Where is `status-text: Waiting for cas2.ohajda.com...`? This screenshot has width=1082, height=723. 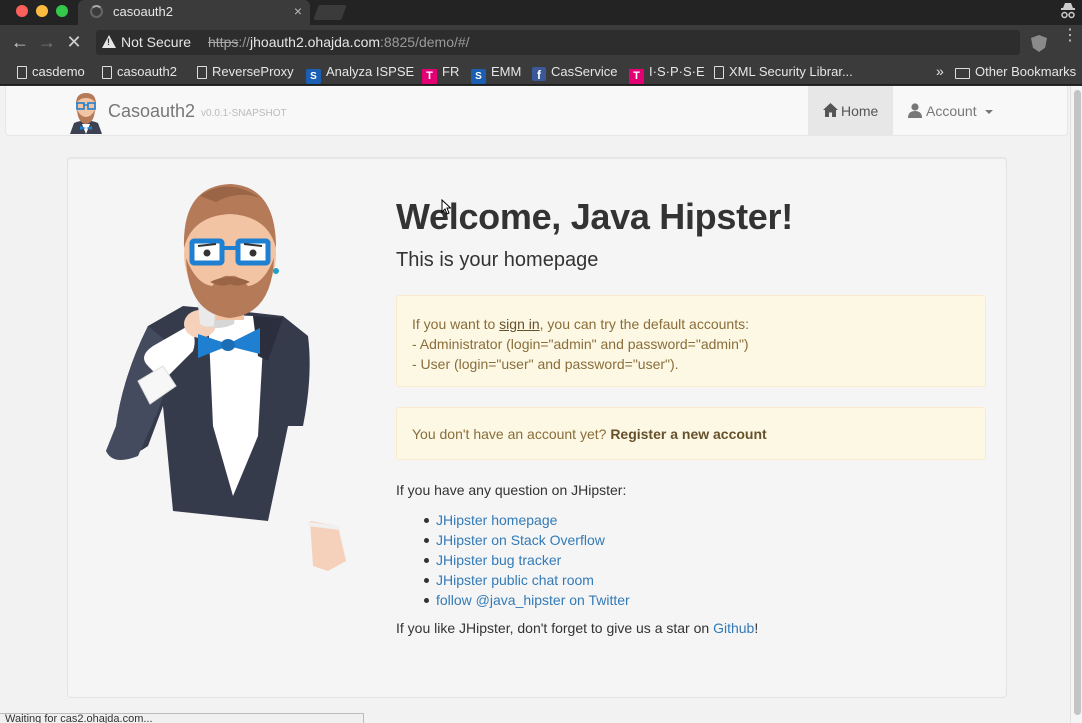 status-text: Waiting for cas2.ohajda.com... is located at coordinates (79, 718).